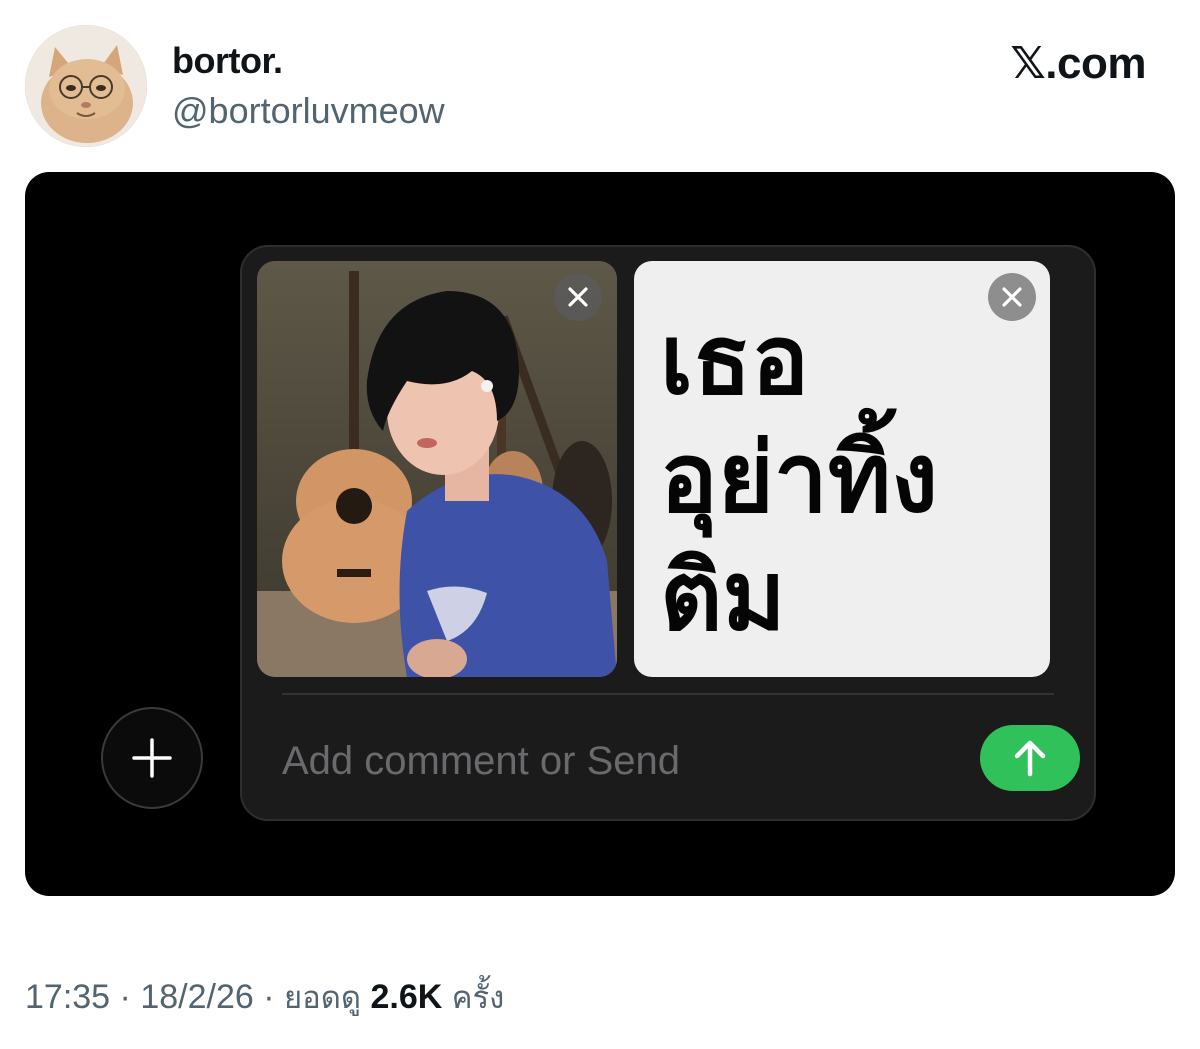 This screenshot has height=1049, width=1200. I want to click on views-label: ยอดดู, so click(323, 998).